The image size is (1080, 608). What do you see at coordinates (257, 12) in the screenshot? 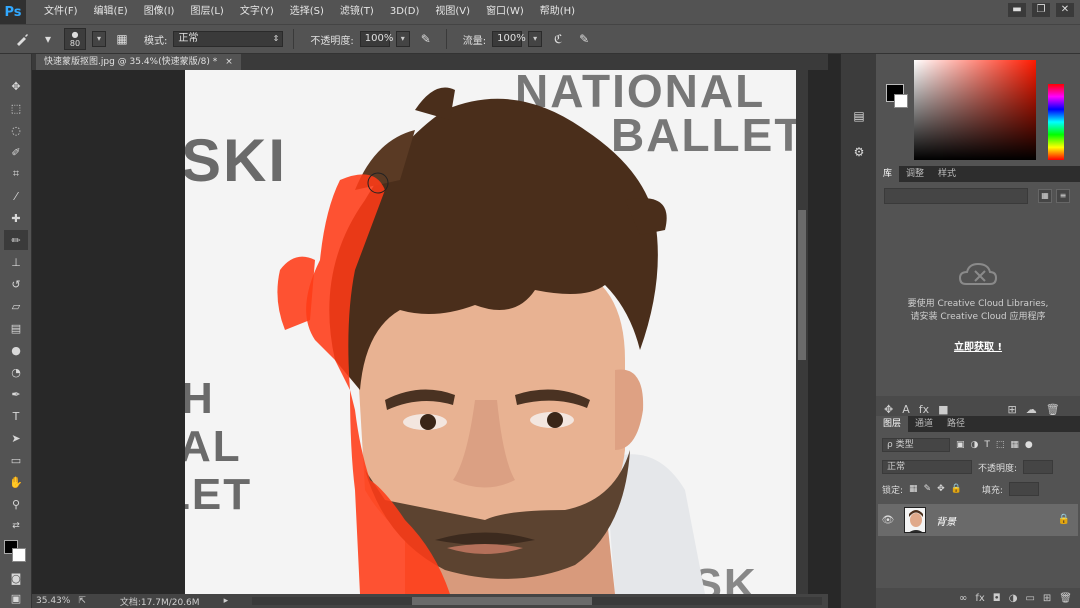
I see `menu-type: 文字(Y)` at bounding box center [257, 12].